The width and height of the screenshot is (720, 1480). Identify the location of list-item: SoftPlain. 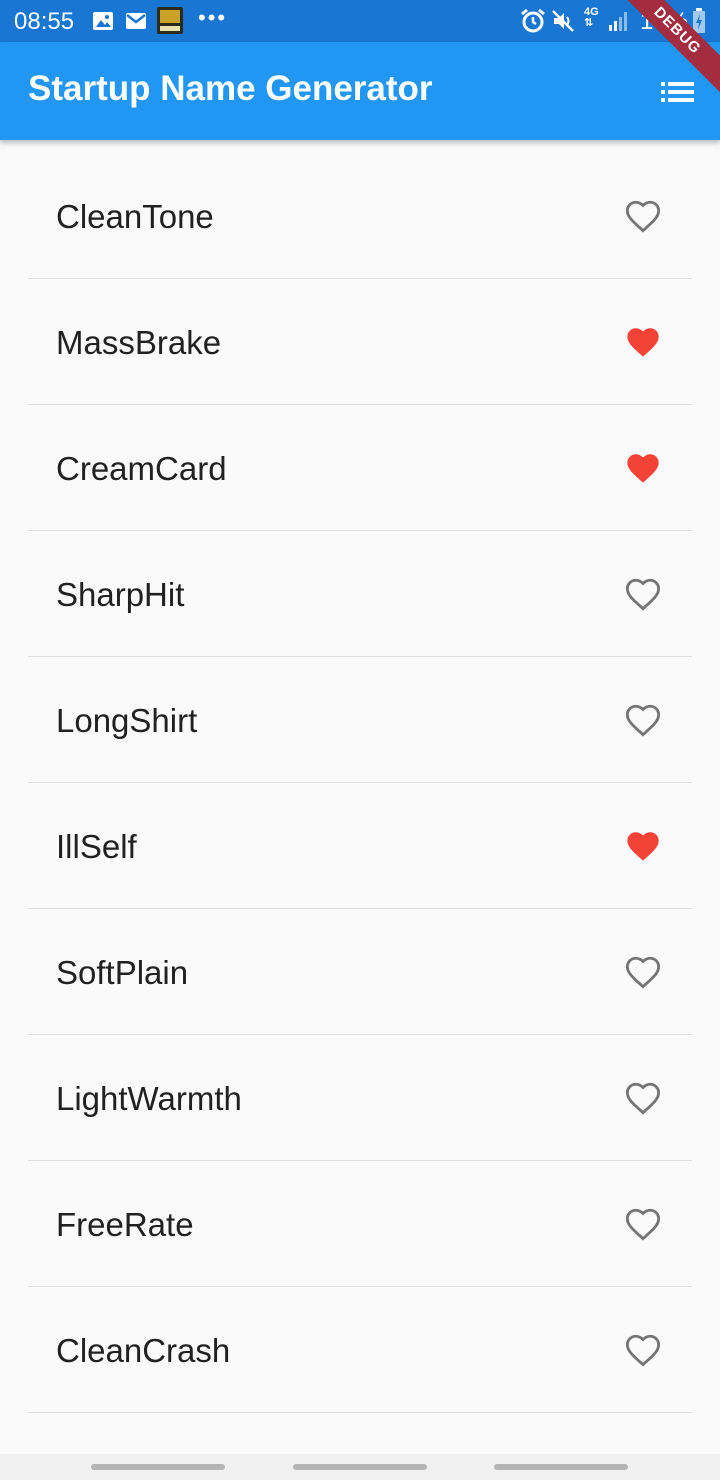
(360, 972).